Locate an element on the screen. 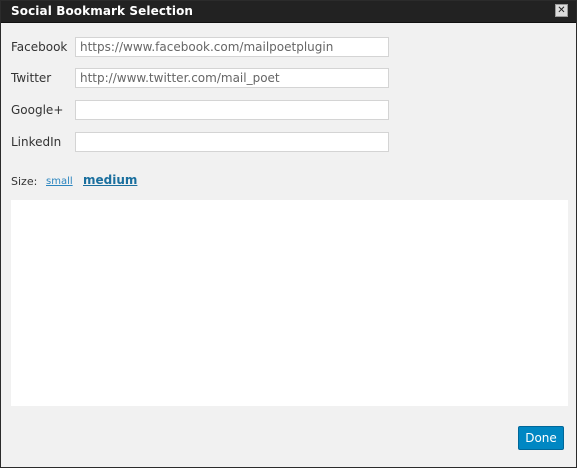 The width and height of the screenshot is (577, 468). linkedin-row: LinkedIn is located at coordinates (206, 142).